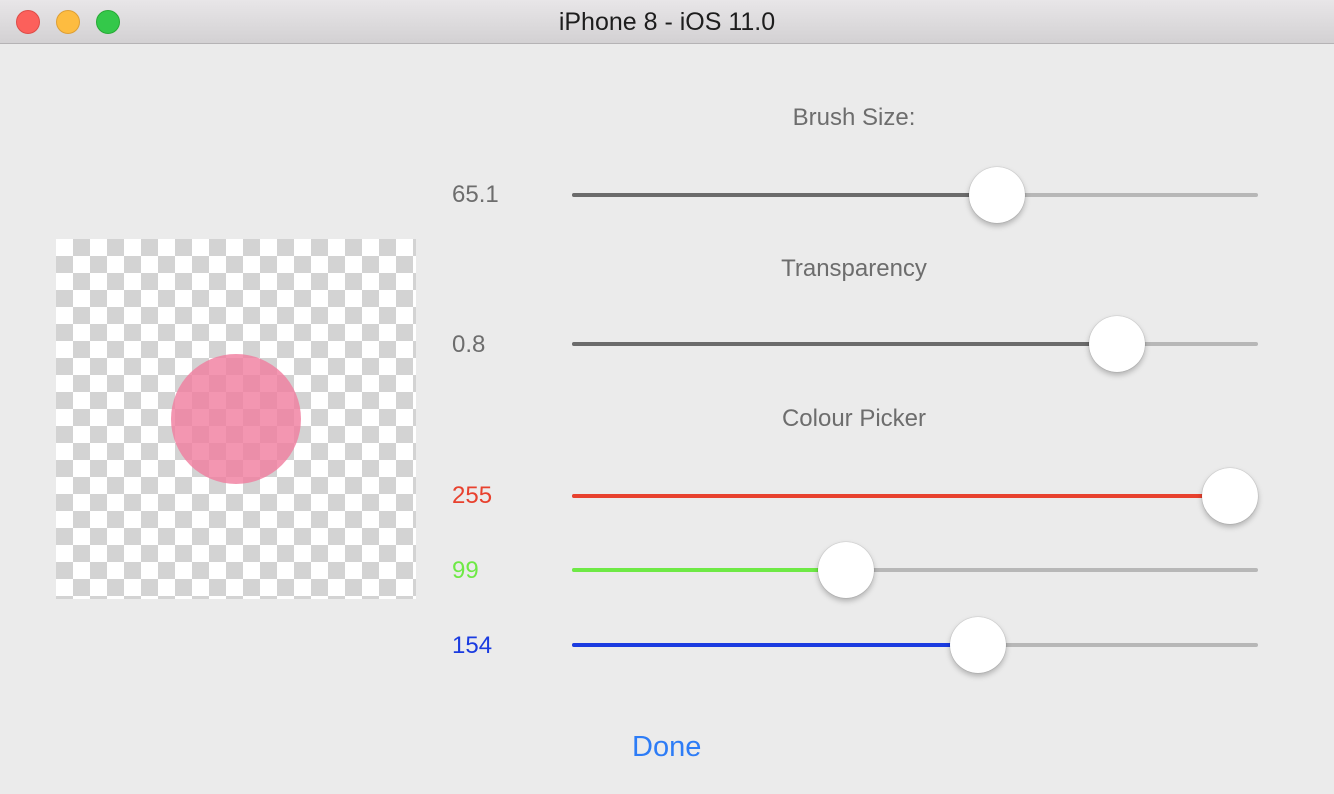 This screenshot has height=794, width=1334. I want to click on green-slider, so click(915, 570).